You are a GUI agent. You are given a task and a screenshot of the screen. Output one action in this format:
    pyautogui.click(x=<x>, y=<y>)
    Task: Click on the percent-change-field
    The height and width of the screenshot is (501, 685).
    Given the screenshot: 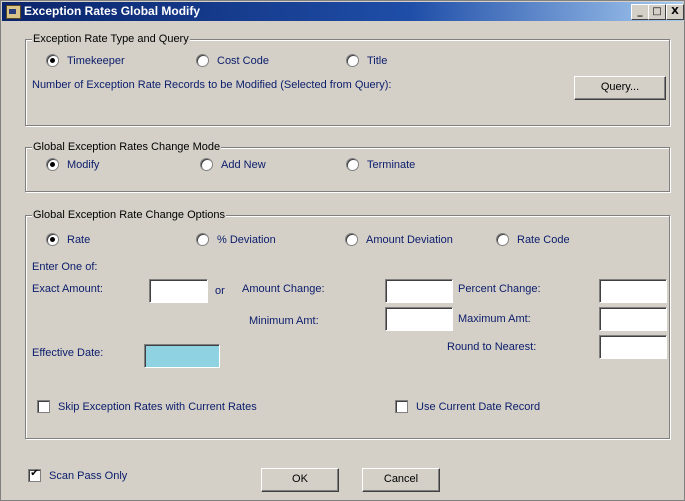 What is the action you would take?
    pyautogui.click(x=633, y=291)
    